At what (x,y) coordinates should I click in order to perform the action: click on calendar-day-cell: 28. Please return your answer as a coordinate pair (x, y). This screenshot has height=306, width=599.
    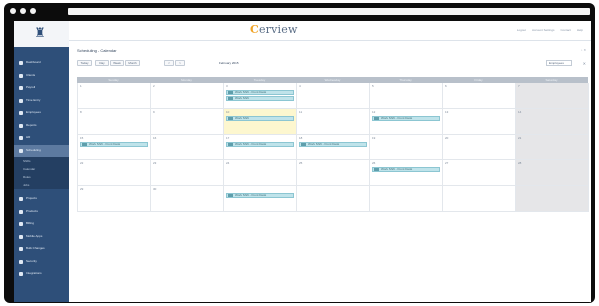
    Looking at the image, I should click on (552, 173).